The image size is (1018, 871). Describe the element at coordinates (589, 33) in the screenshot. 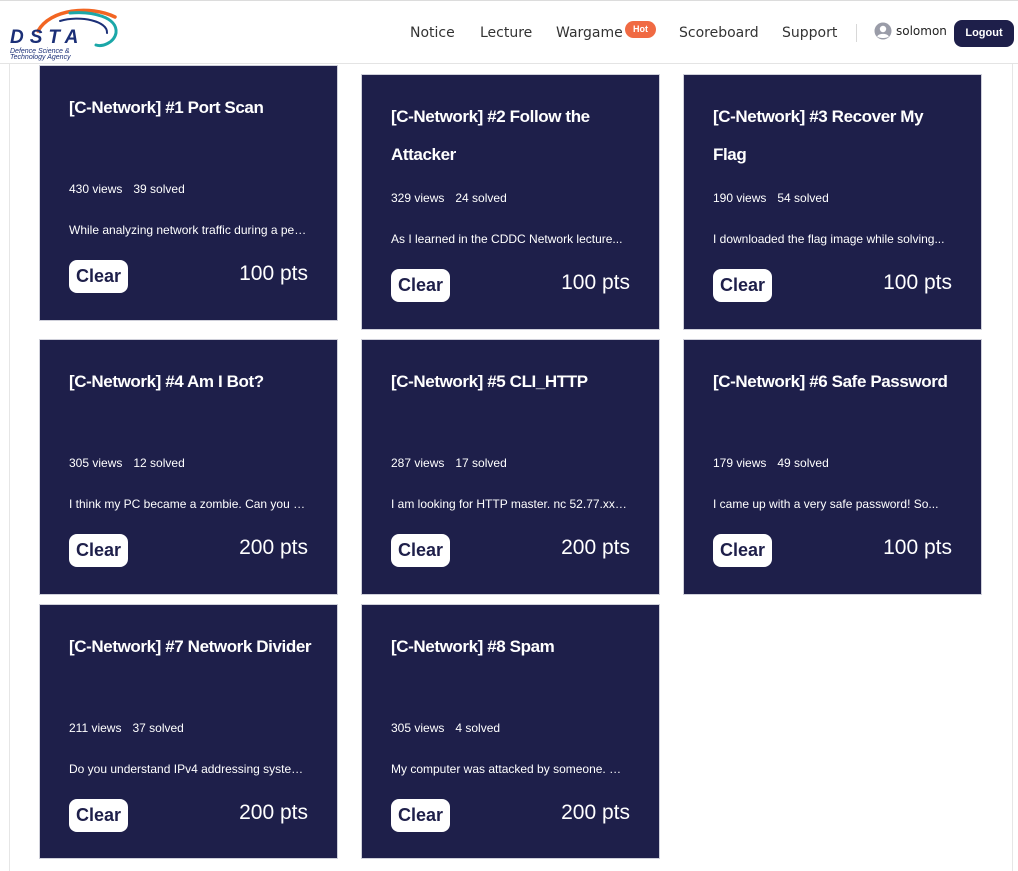

I see `nav-wargame: Wargame` at that location.